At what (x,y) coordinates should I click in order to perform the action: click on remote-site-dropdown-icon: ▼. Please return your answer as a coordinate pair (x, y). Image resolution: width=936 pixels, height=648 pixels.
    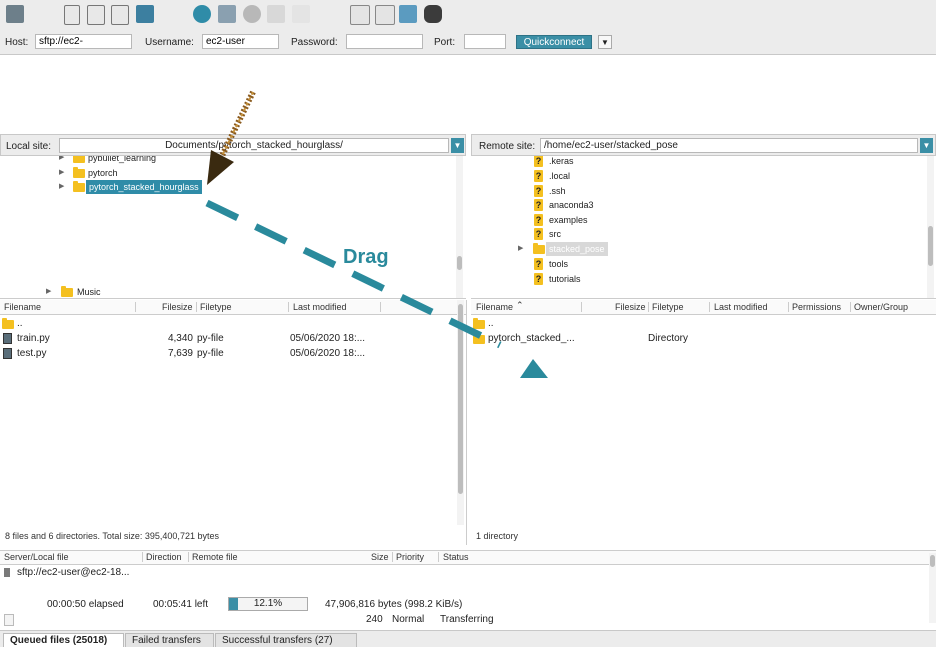
    Looking at the image, I should click on (926, 145).